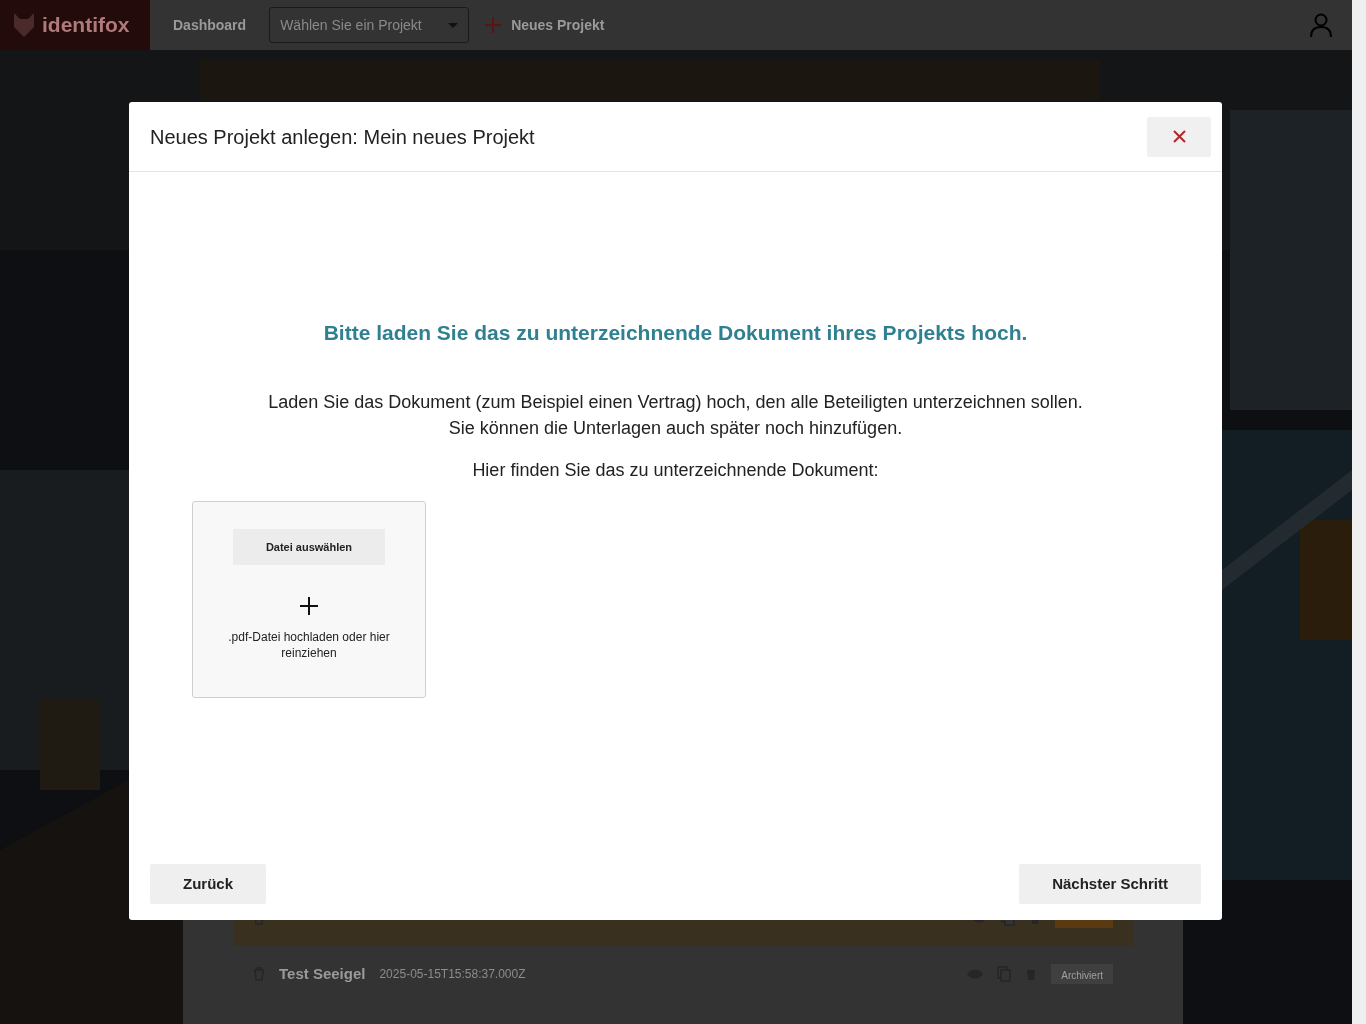 This screenshot has width=1366, height=1024. What do you see at coordinates (545, 25) in the screenshot?
I see `new-project-button: Neues Projekt` at bounding box center [545, 25].